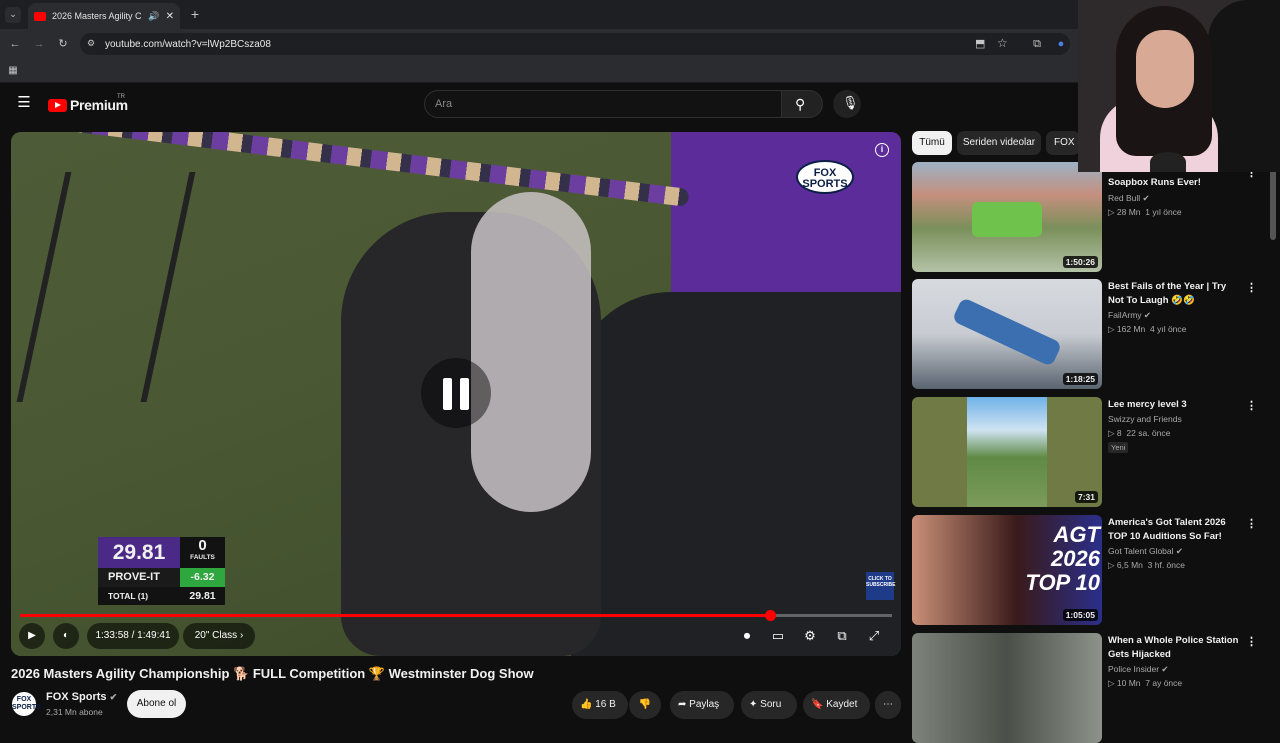 The width and height of the screenshot is (1280, 743). I want to click on tab-list-icon: ⌄, so click(13, 15).